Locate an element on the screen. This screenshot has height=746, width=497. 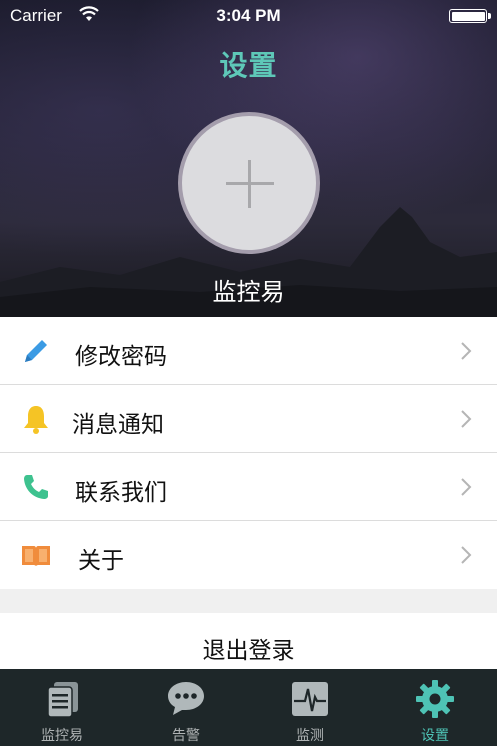
chat-bubble-icon is located at coordinates (186, 698).